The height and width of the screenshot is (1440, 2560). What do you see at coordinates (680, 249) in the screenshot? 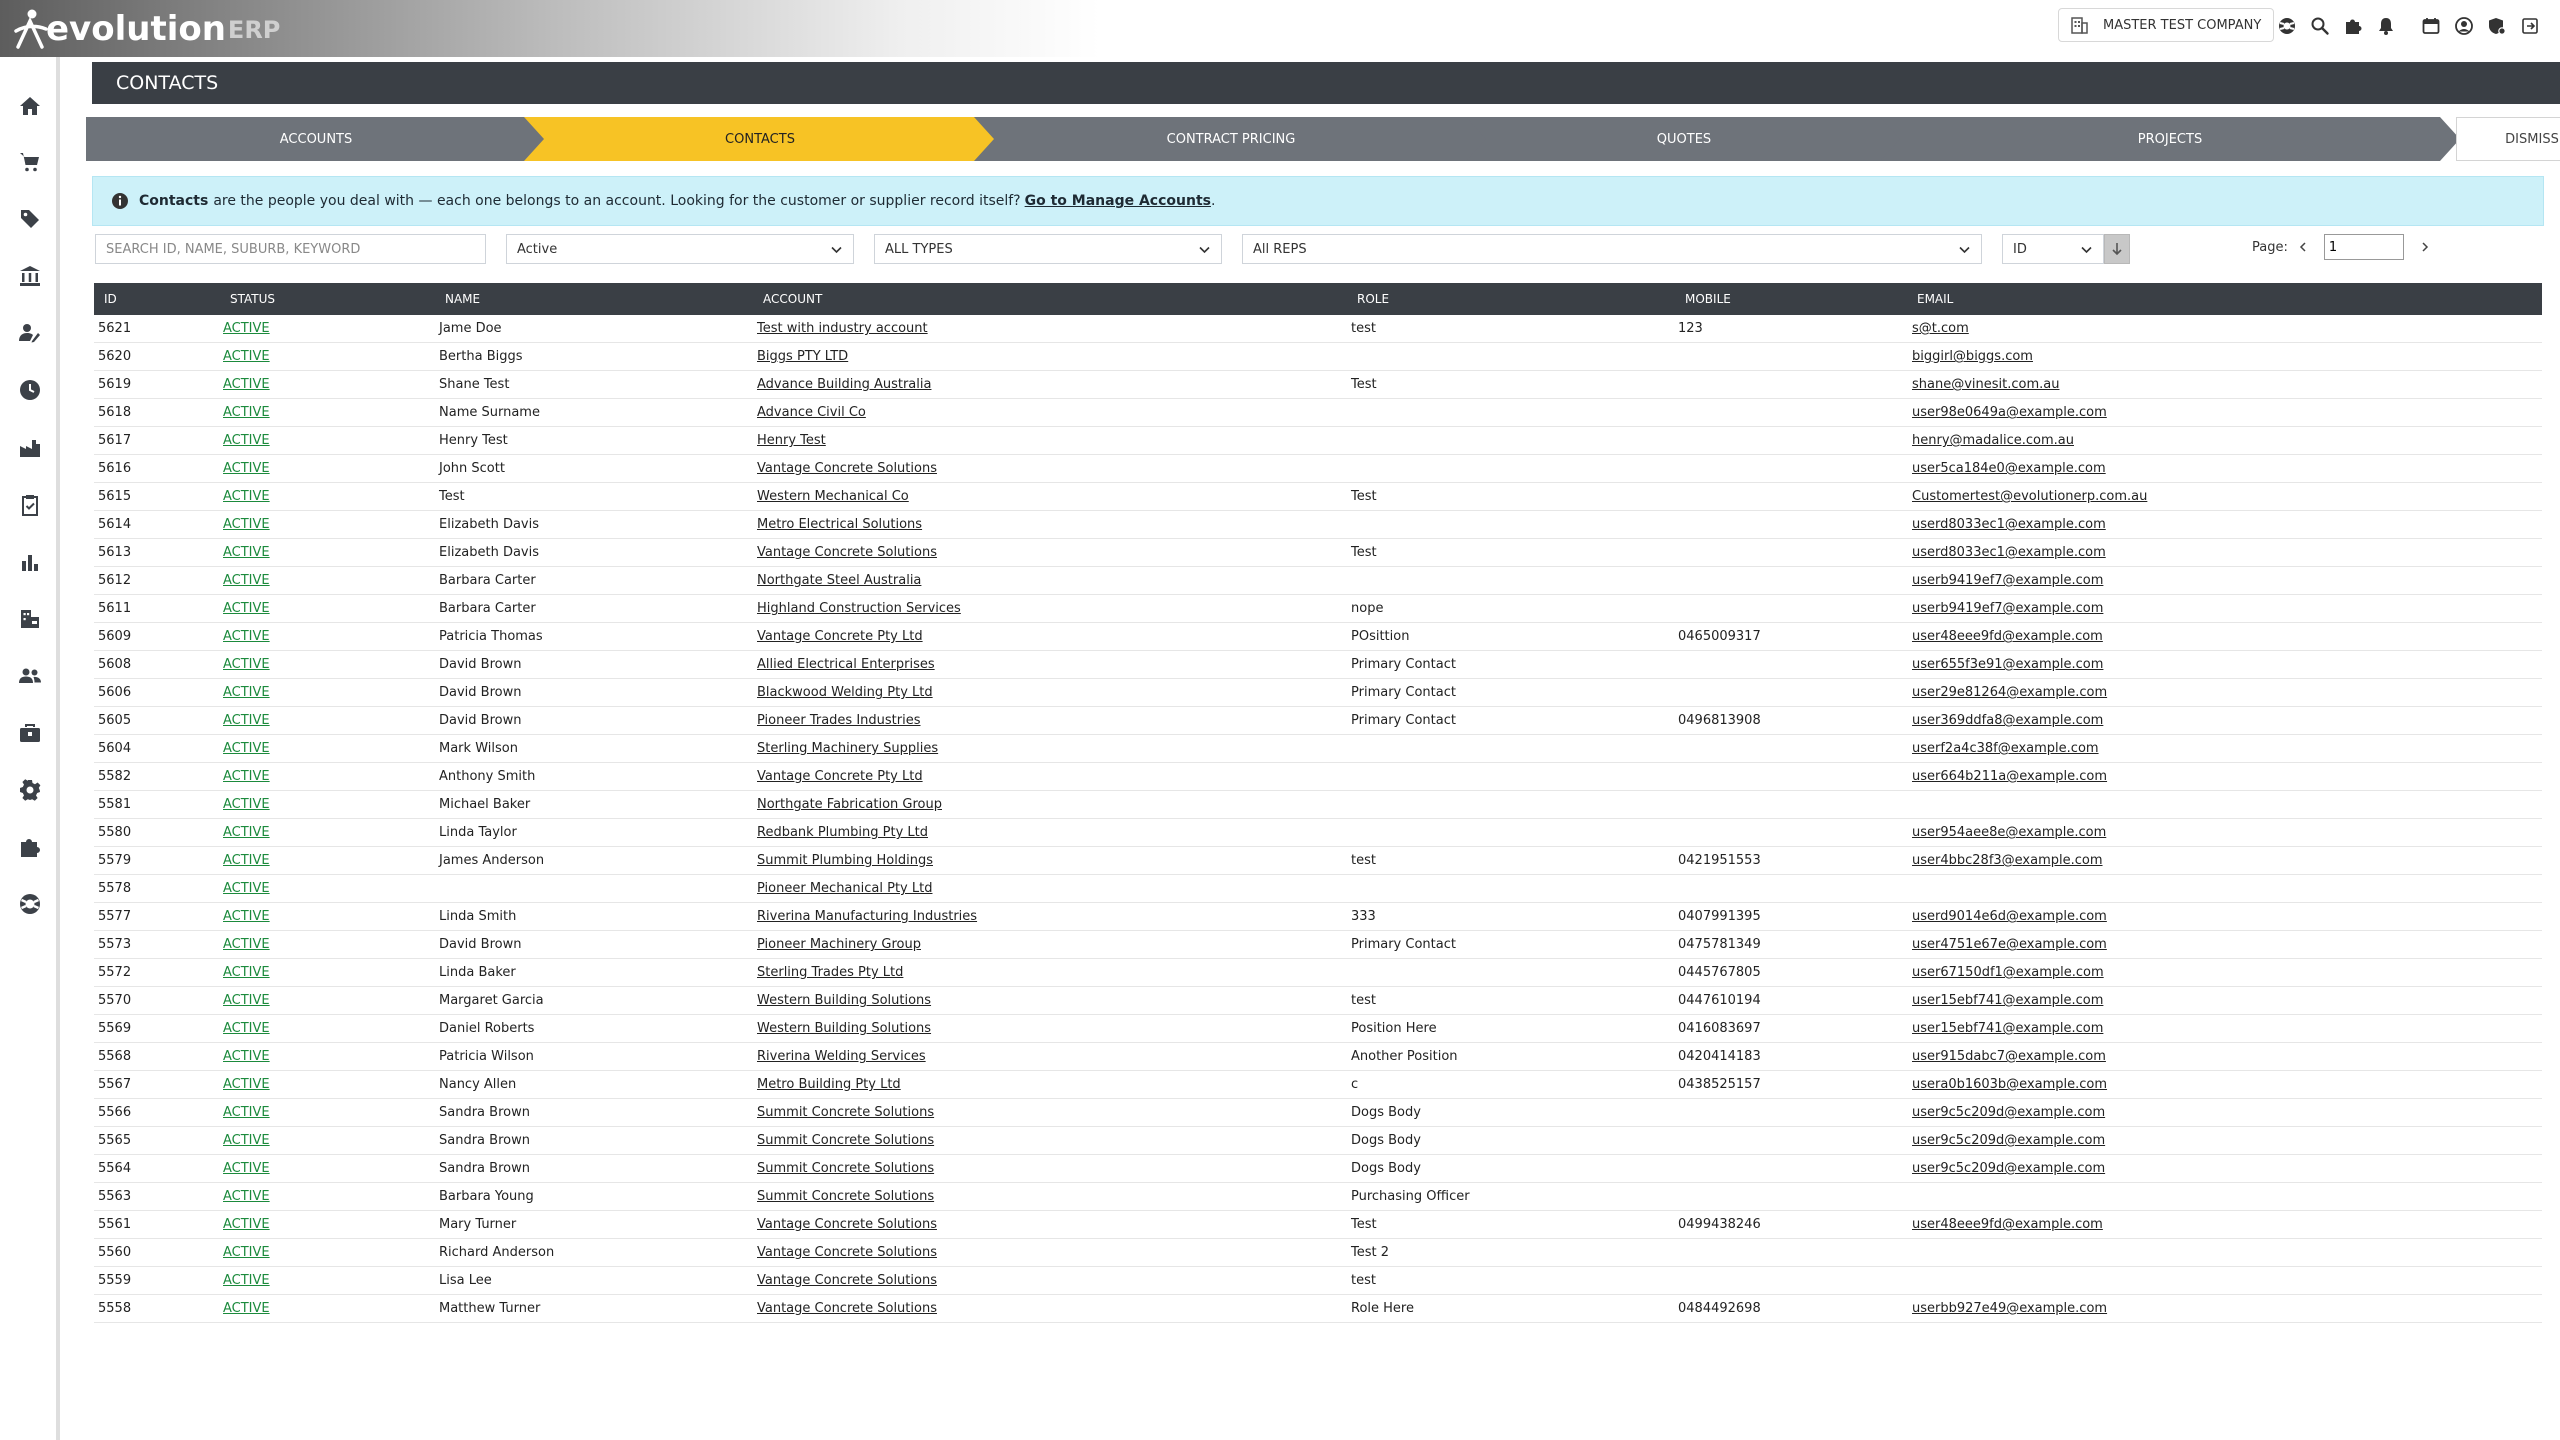
I see `status-select: Active` at bounding box center [680, 249].